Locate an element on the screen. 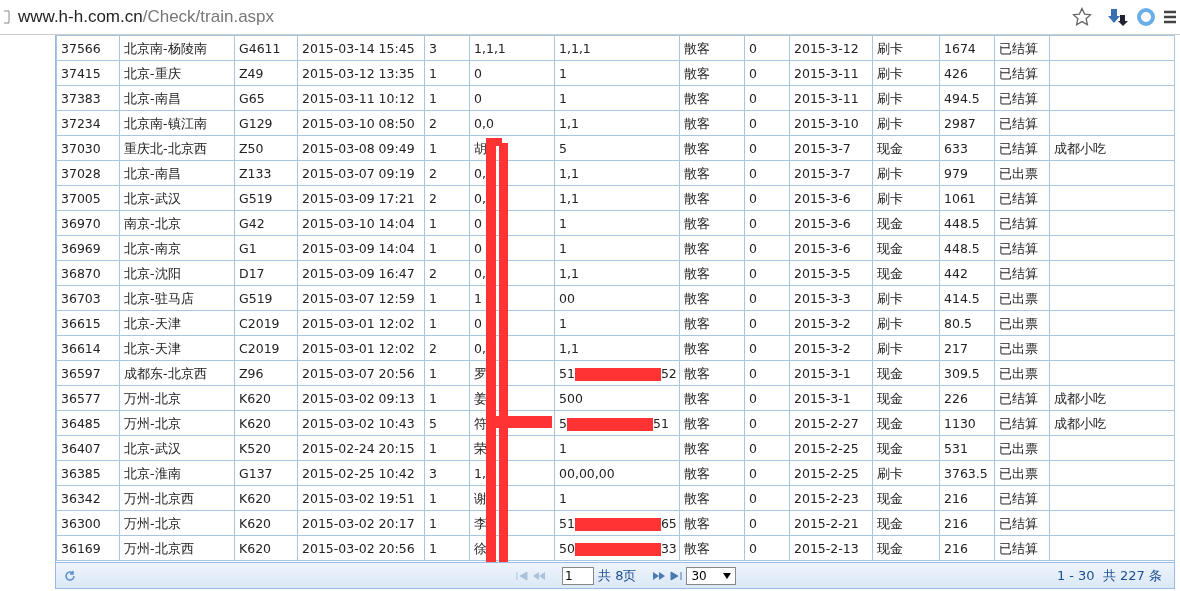  route-text: 北京-驻马店 is located at coordinates (159, 298).